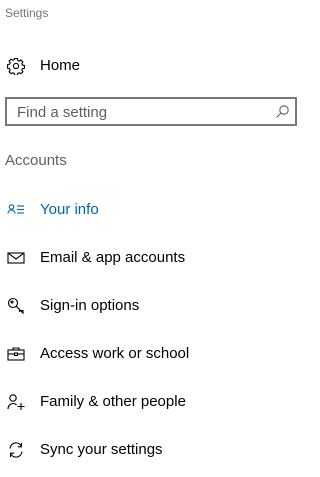 The width and height of the screenshot is (320, 477). Describe the element at coordinates (16, 210) in the screenshot. I see `contact-card-icon` at that location.